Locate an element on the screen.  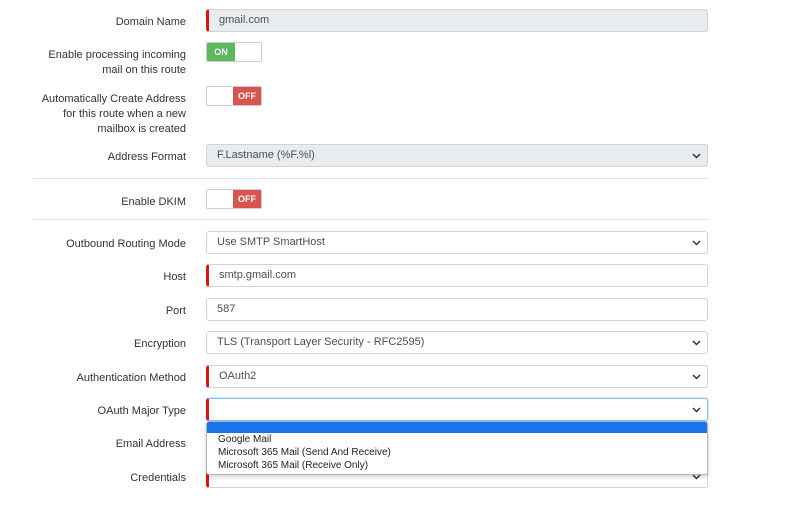
encryption-select: TLS (Transport Layer Security - RFC2595) is located at coordinates (457, 342).